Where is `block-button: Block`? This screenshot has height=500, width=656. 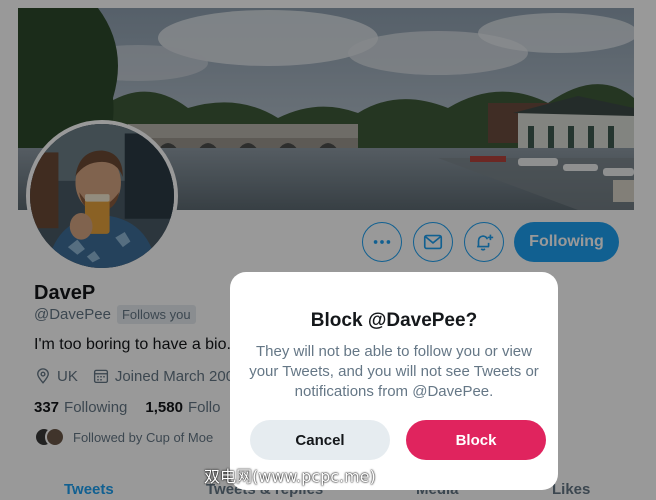 block-button: Block is located at coordinates (476, 440).